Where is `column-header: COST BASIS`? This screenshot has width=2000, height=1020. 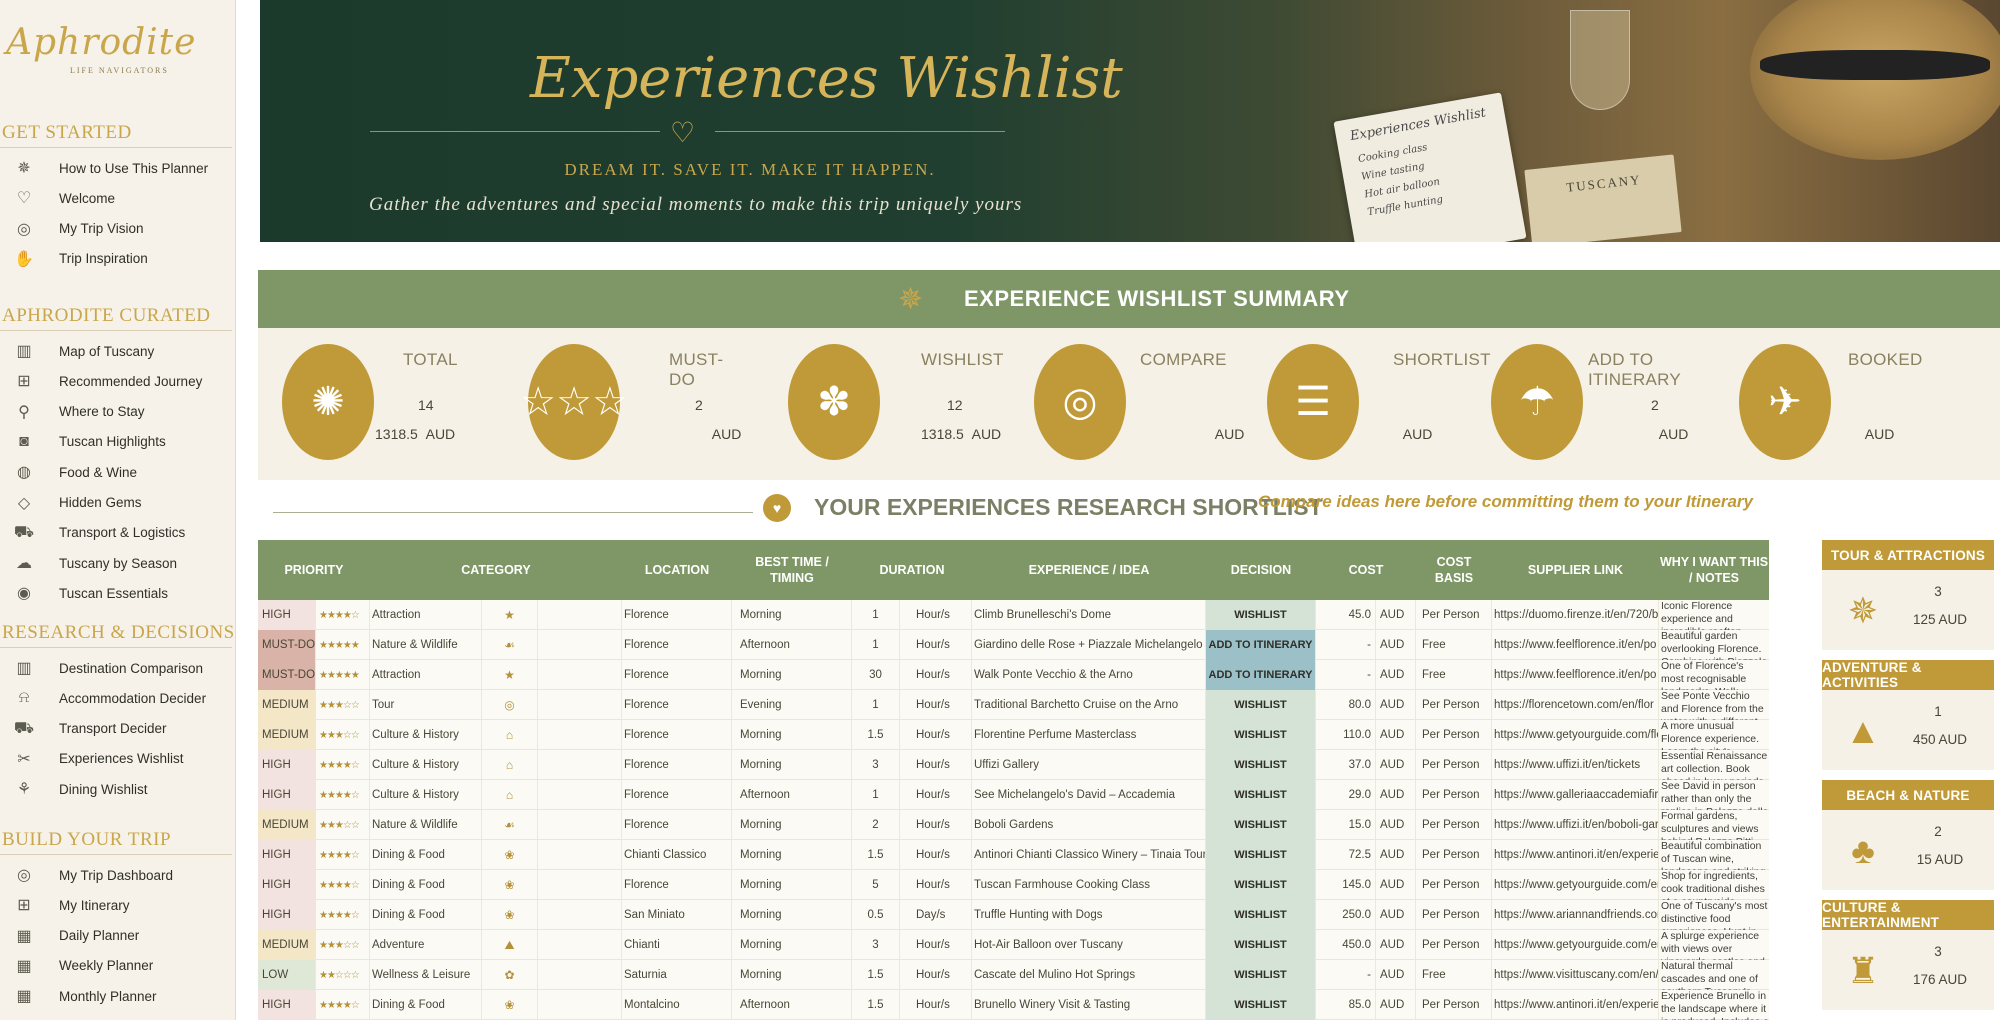 column-header: COST BASIS is located at coordinates (1454, 570).